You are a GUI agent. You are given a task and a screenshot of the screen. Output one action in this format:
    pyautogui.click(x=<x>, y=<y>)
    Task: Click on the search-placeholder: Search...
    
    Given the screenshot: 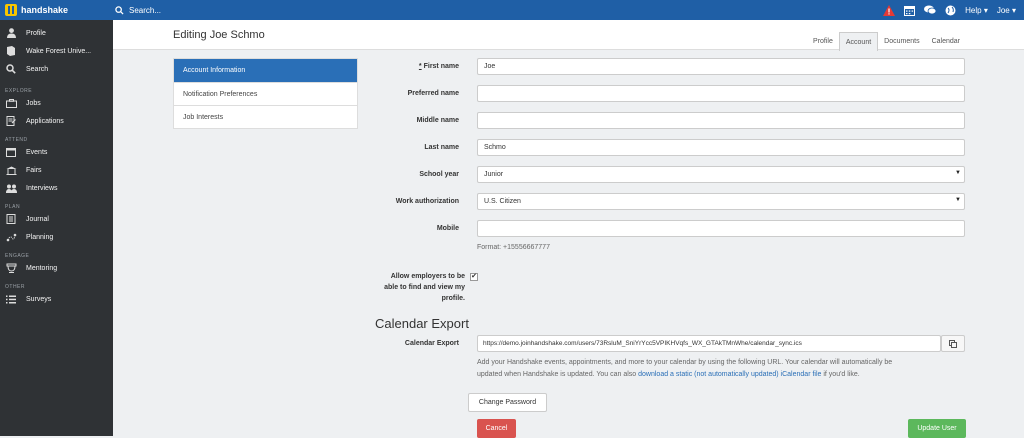 What is the action you would take?
    pyautogui.click(x=145, y=10)
    